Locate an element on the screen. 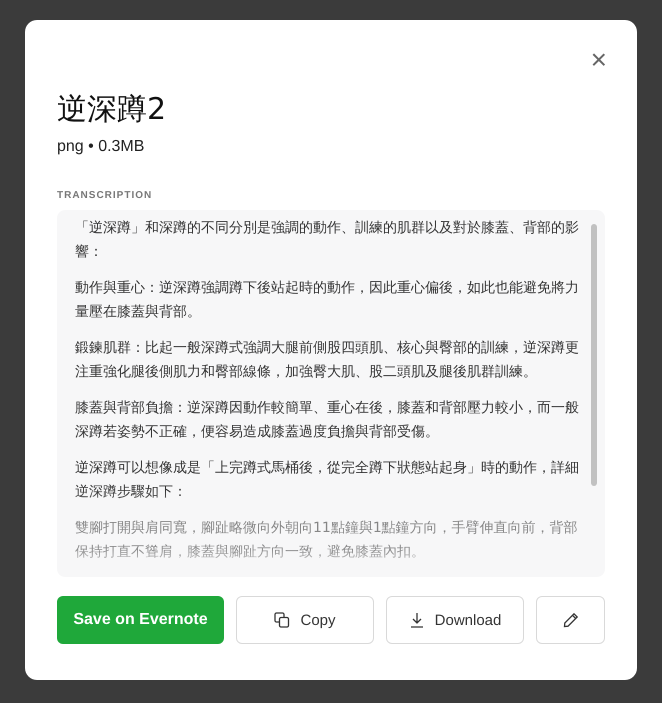 Image resolution: width=662 pixels, height=703 pixels. download-icon is located at coordinates (416, 620).